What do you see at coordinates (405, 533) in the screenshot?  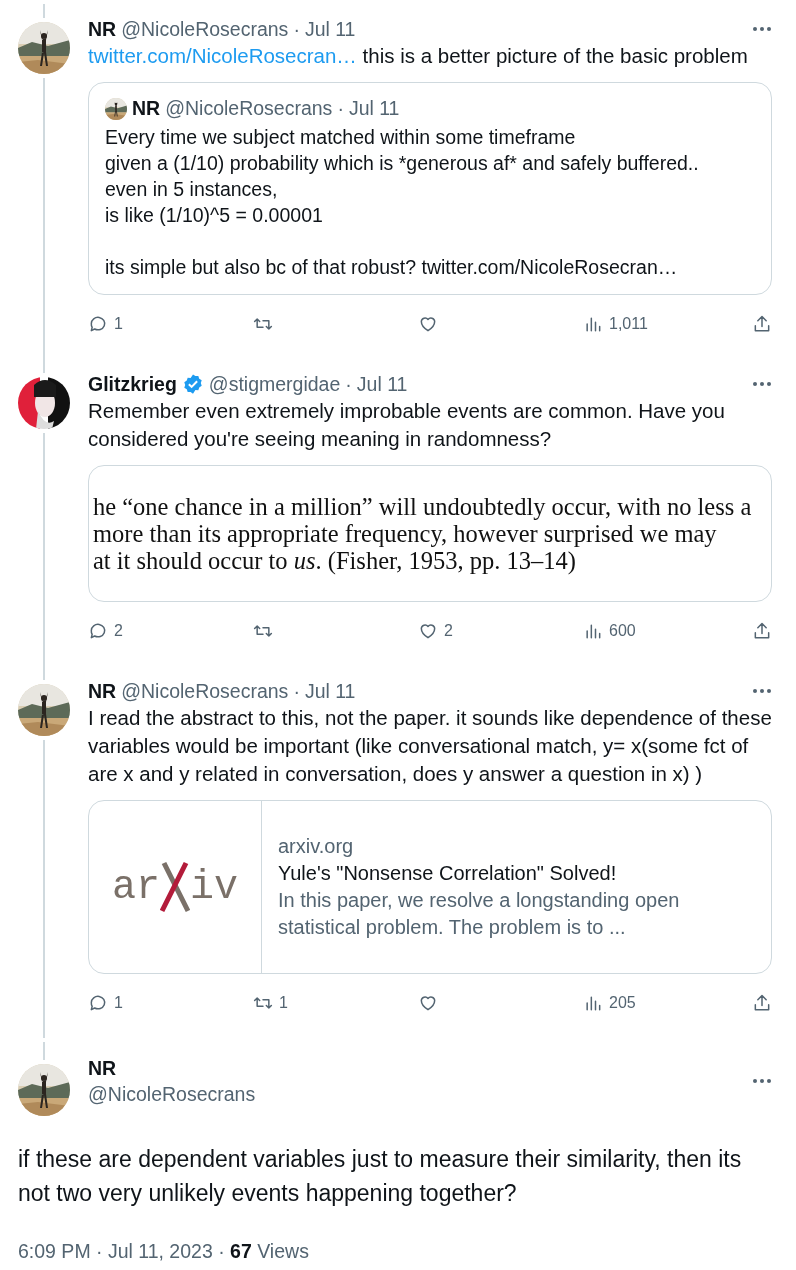 I see `document-text-line: more than its appropriate frequency, however surprised we may` at bounding box center [405, 533].